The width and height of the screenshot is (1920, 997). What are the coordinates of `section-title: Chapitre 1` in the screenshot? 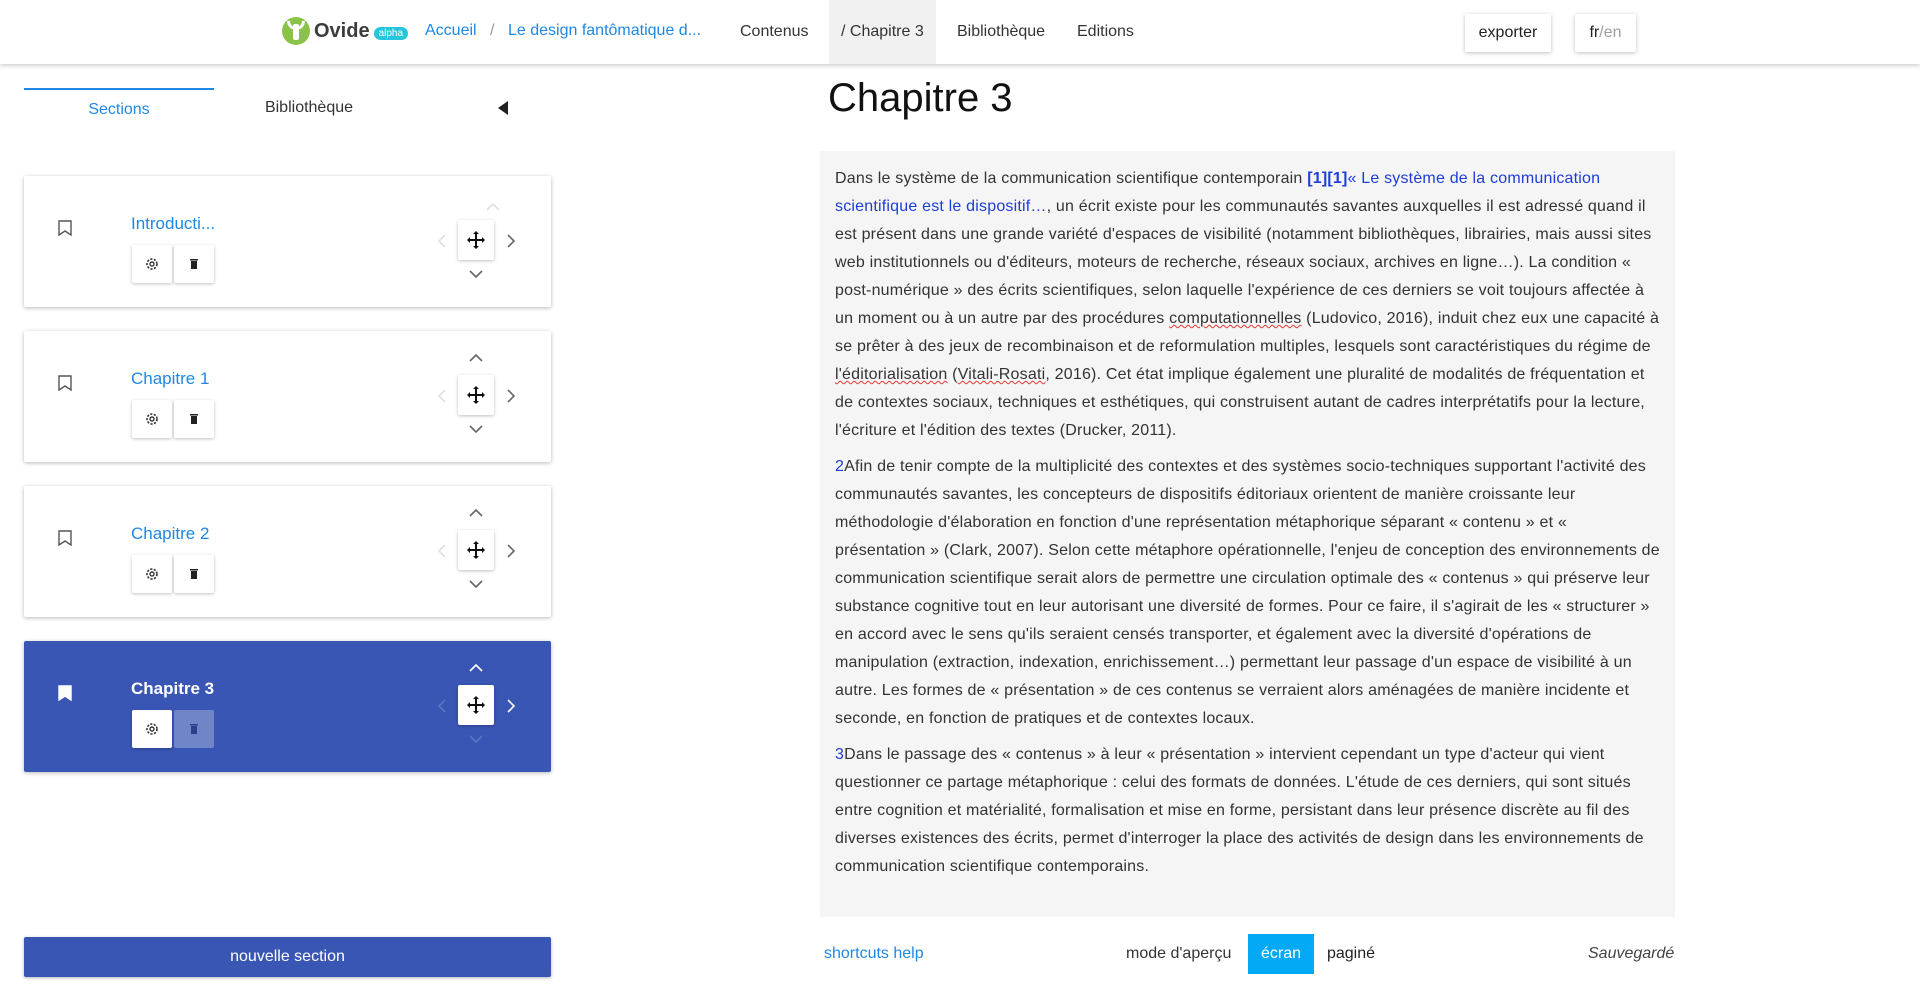 It's located at (170, 379).